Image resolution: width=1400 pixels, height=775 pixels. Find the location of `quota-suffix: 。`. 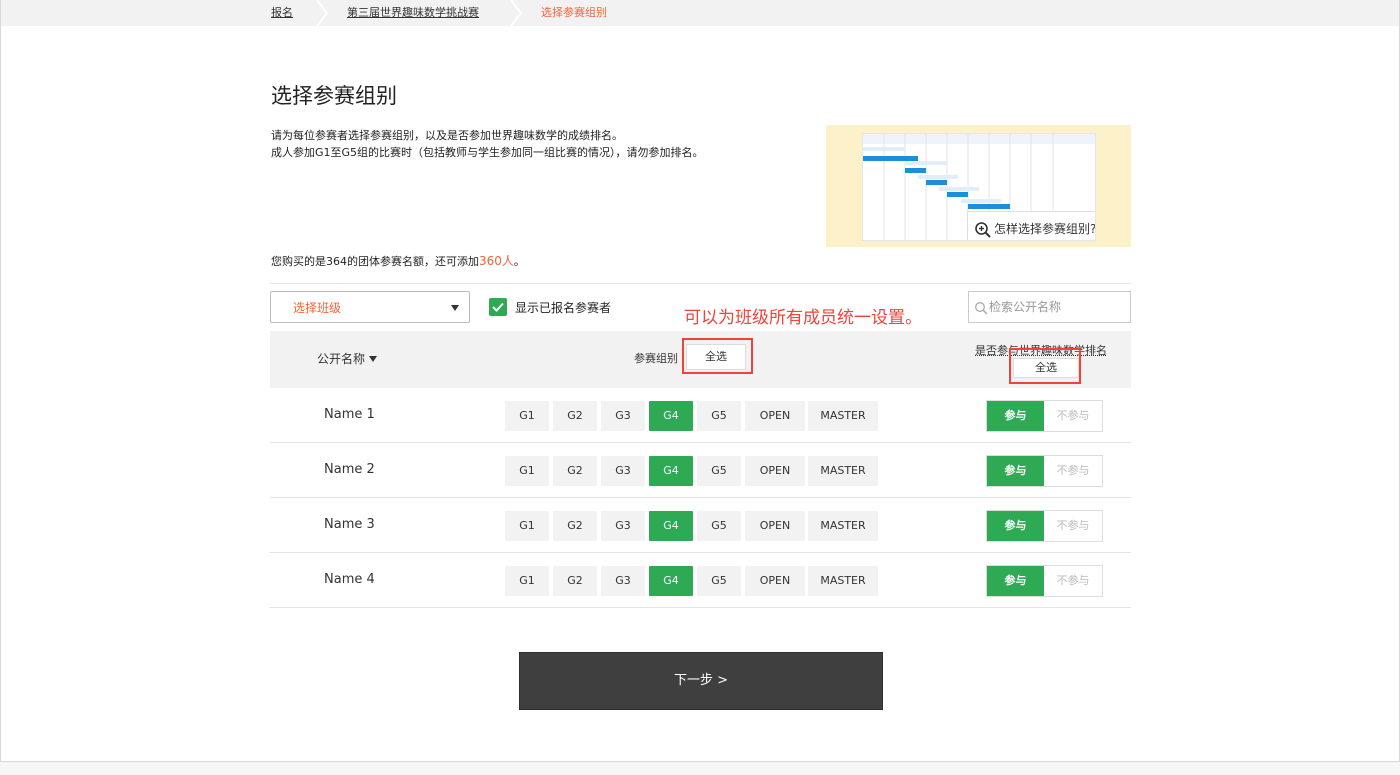

quota-suffix: 。 is located at coordinates (519, 261).